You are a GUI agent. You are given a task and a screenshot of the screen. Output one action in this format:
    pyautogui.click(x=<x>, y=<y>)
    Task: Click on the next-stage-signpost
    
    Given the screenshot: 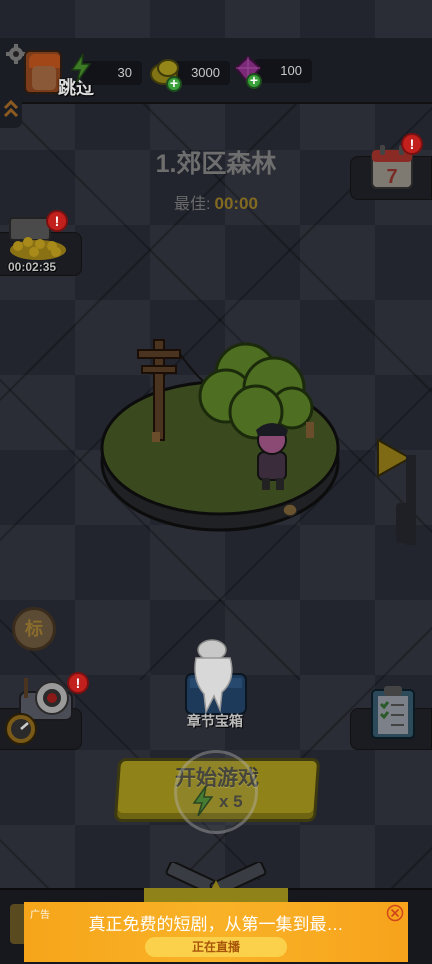 What is the action you would take?
    pyautogui.click(x=406, y=500)
    